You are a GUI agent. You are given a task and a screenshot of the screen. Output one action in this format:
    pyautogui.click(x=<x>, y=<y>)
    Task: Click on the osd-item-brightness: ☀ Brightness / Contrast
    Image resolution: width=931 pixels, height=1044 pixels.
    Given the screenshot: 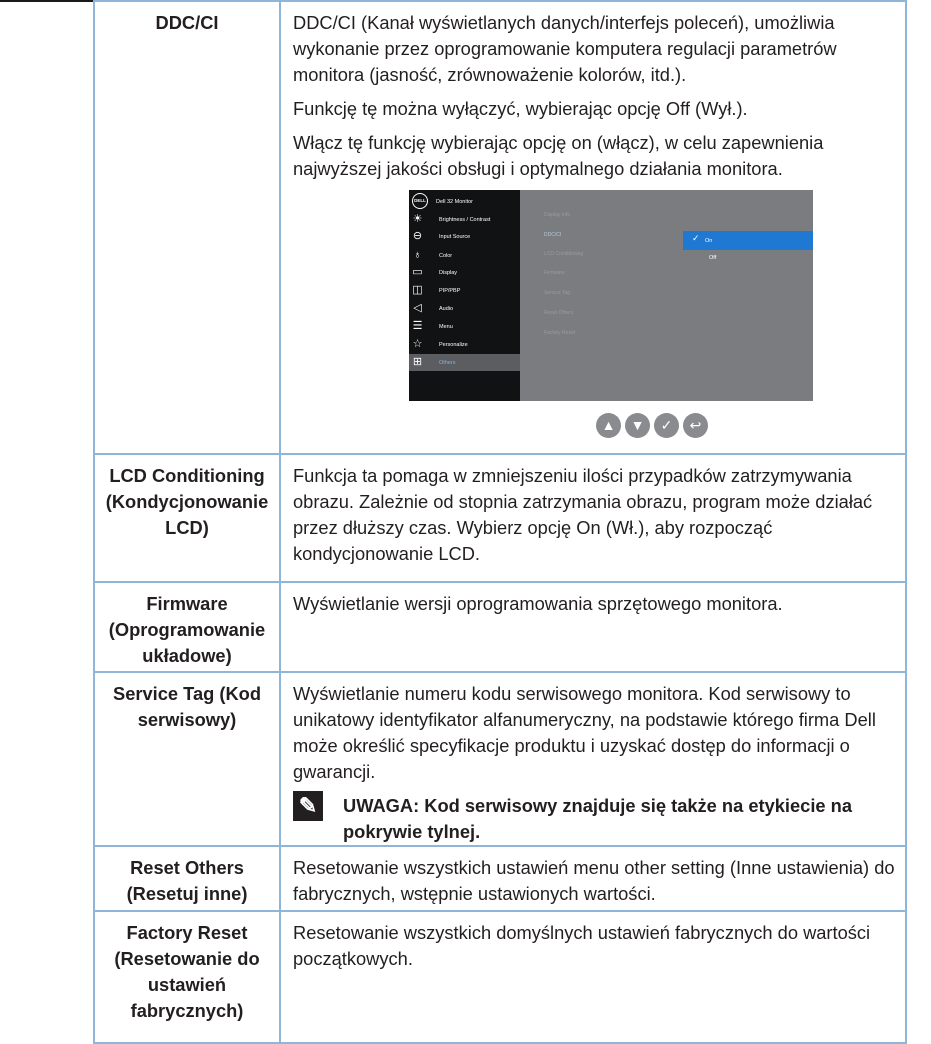 What is the action you would take?
    pyautogui.click(x=451, y=219)
    